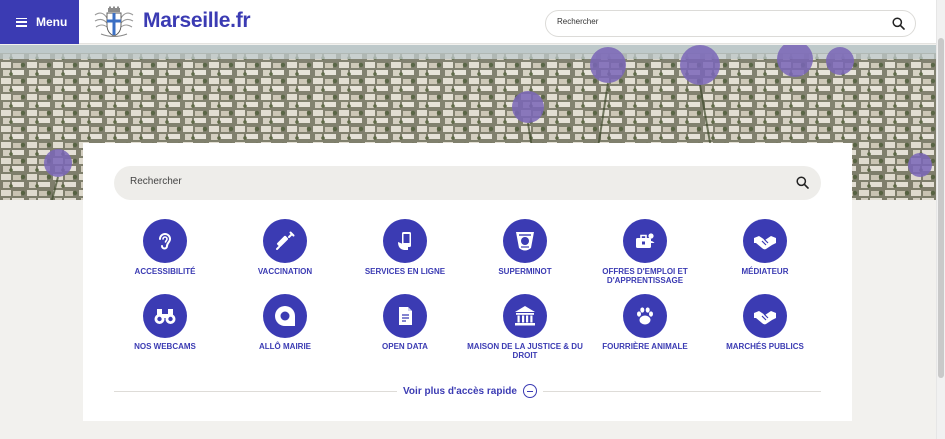 The height and width of the screenshot is (439, 945). I want to click on paw-icon, so click(645, 316).